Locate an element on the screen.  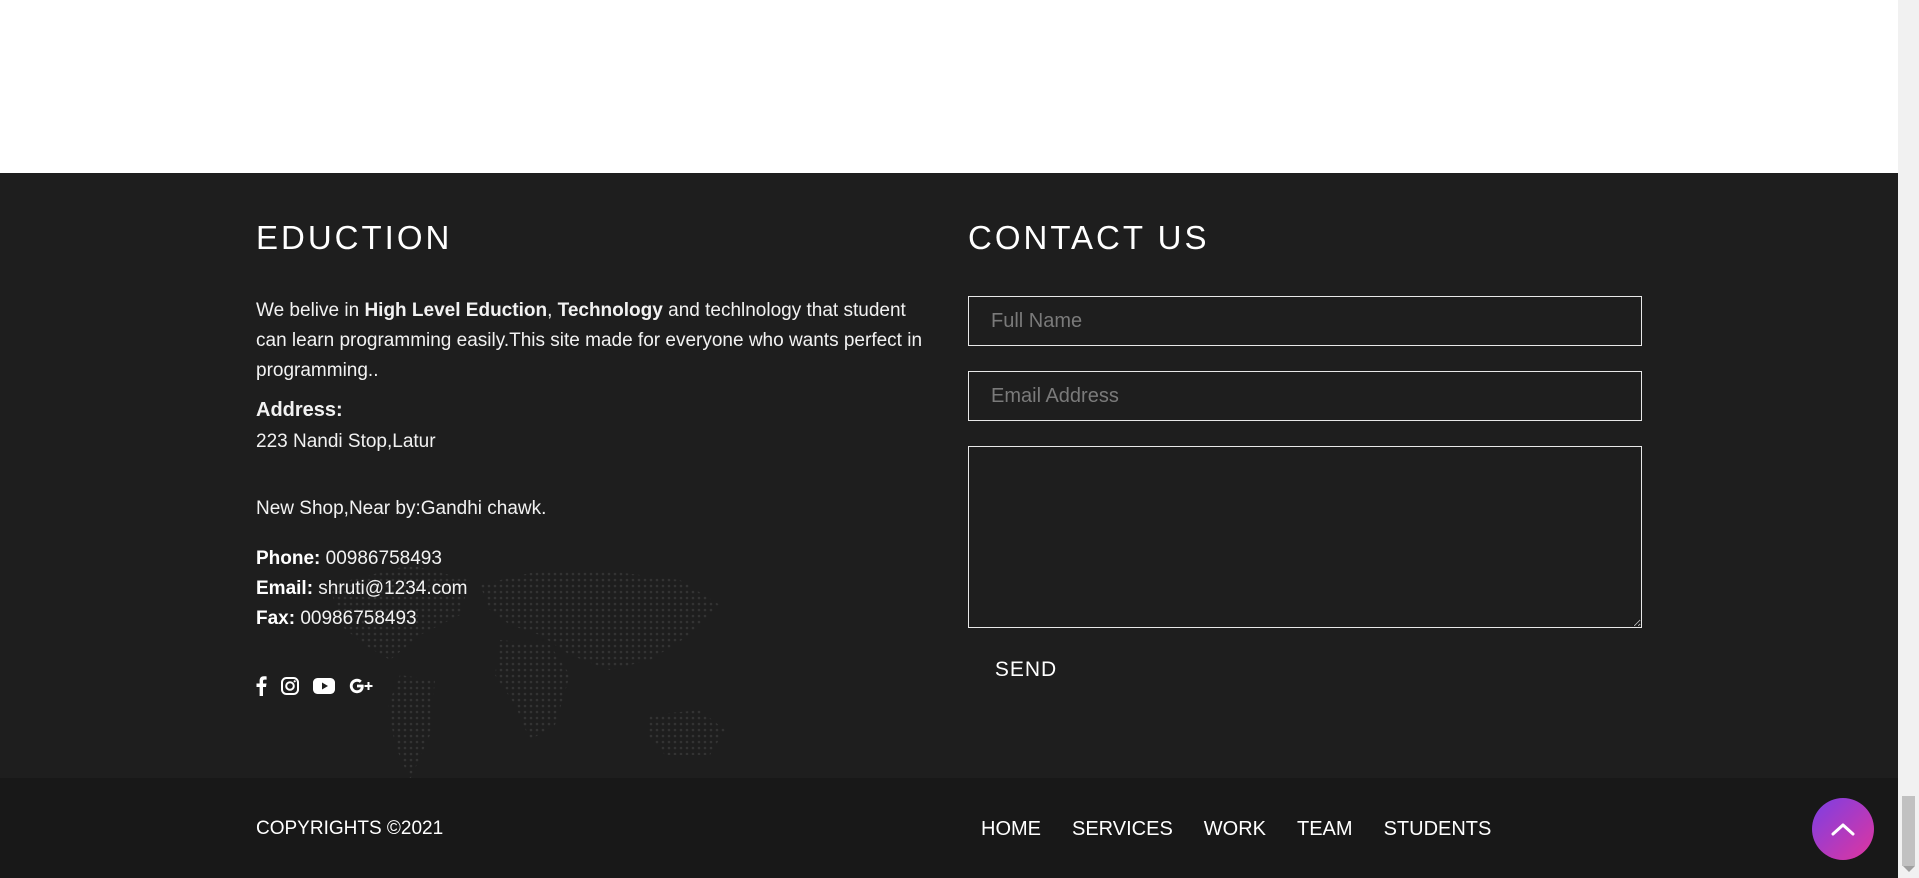
send-button: SEND is located at coordinates (1026, 670).